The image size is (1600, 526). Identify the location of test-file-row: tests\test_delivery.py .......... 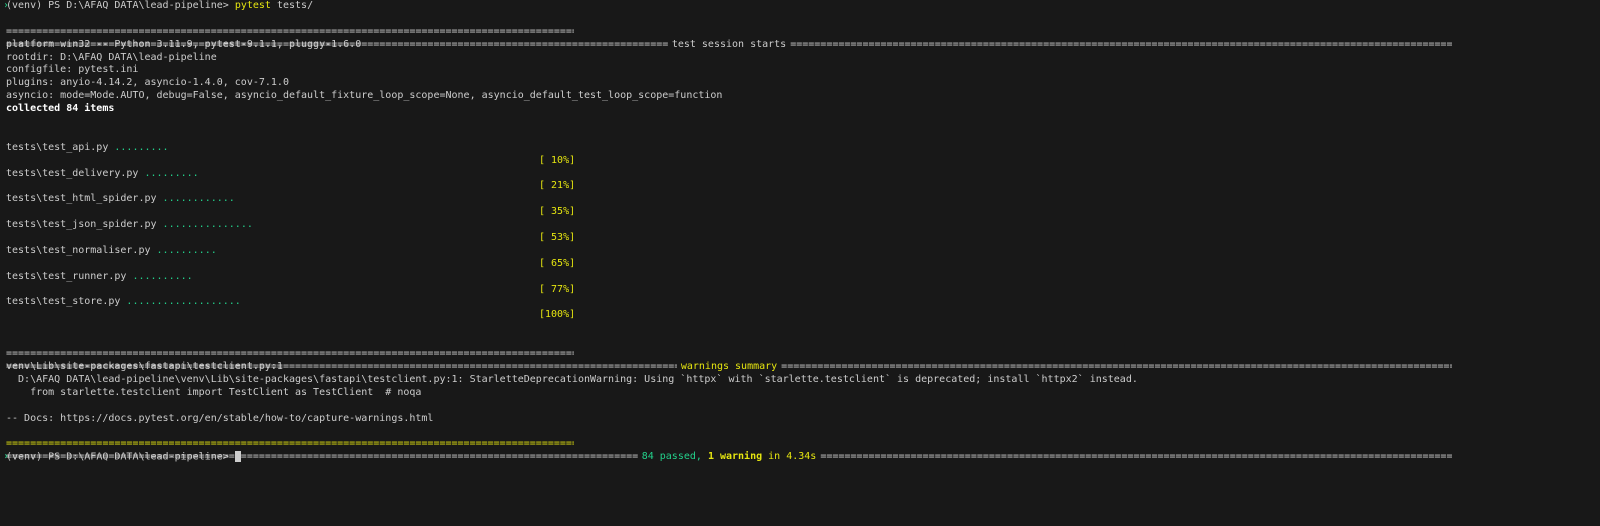
(803, 174).